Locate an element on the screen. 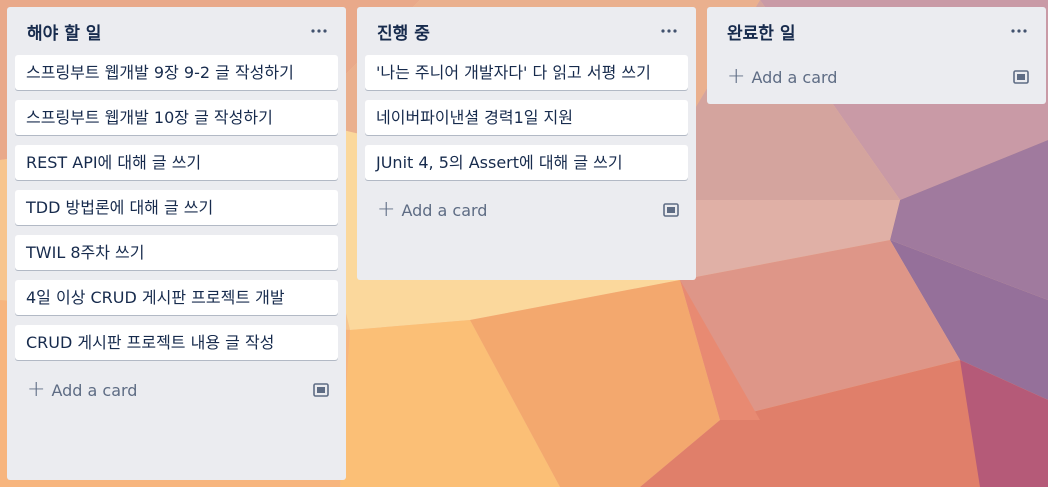  list-done: 완료한 일 + Add a card is located at coordinates (876, 55).